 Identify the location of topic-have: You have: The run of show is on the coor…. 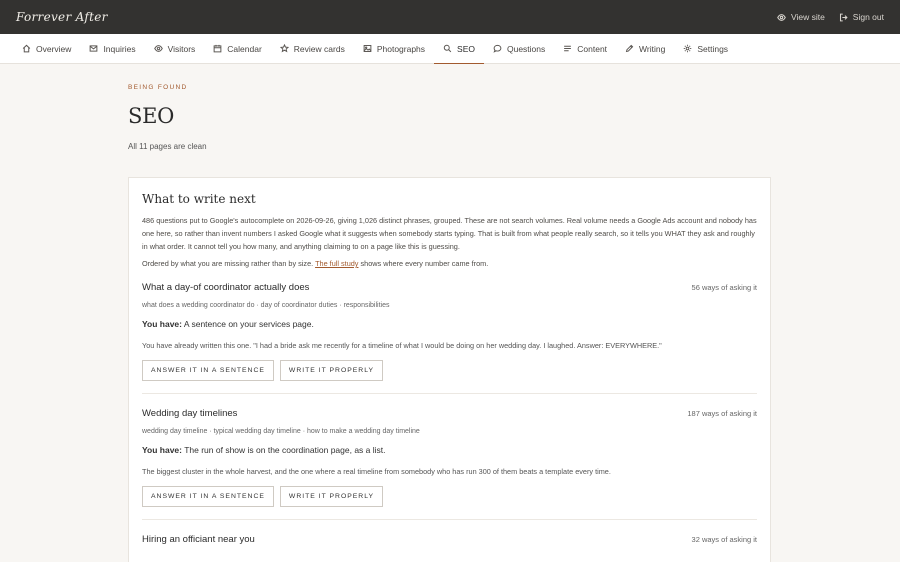
(449, 450).